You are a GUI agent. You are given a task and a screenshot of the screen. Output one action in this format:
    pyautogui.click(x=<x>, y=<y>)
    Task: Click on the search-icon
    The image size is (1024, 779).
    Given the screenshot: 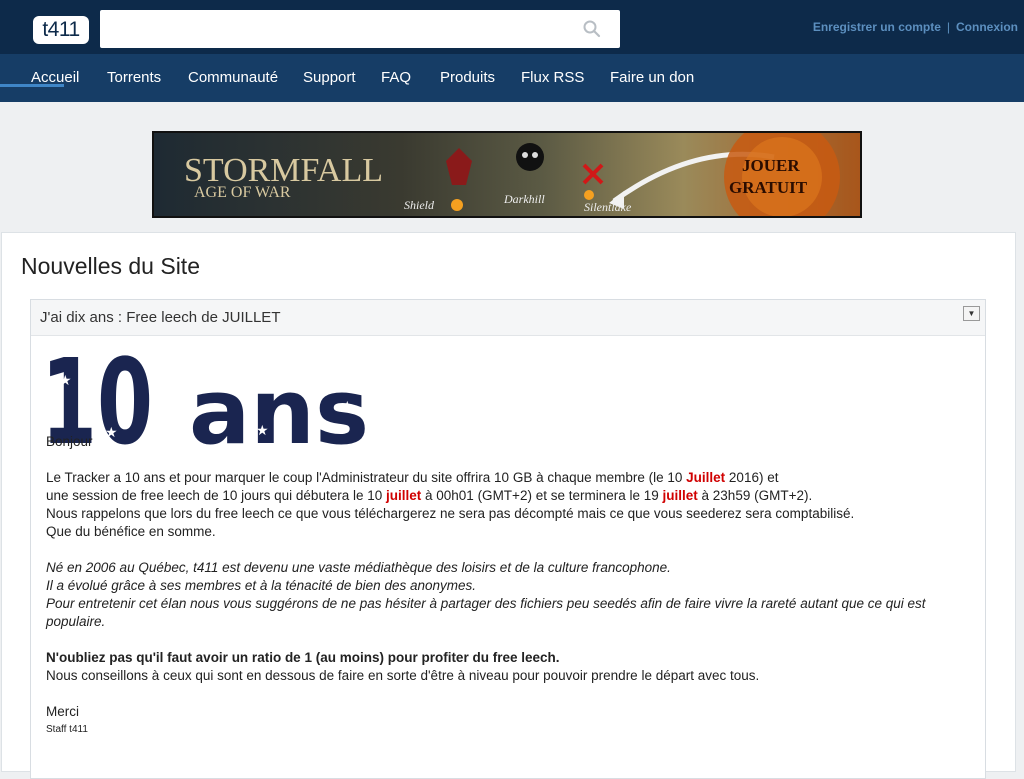 What is the action you would take?
    pyautogui.click(x=592, y=29)
    